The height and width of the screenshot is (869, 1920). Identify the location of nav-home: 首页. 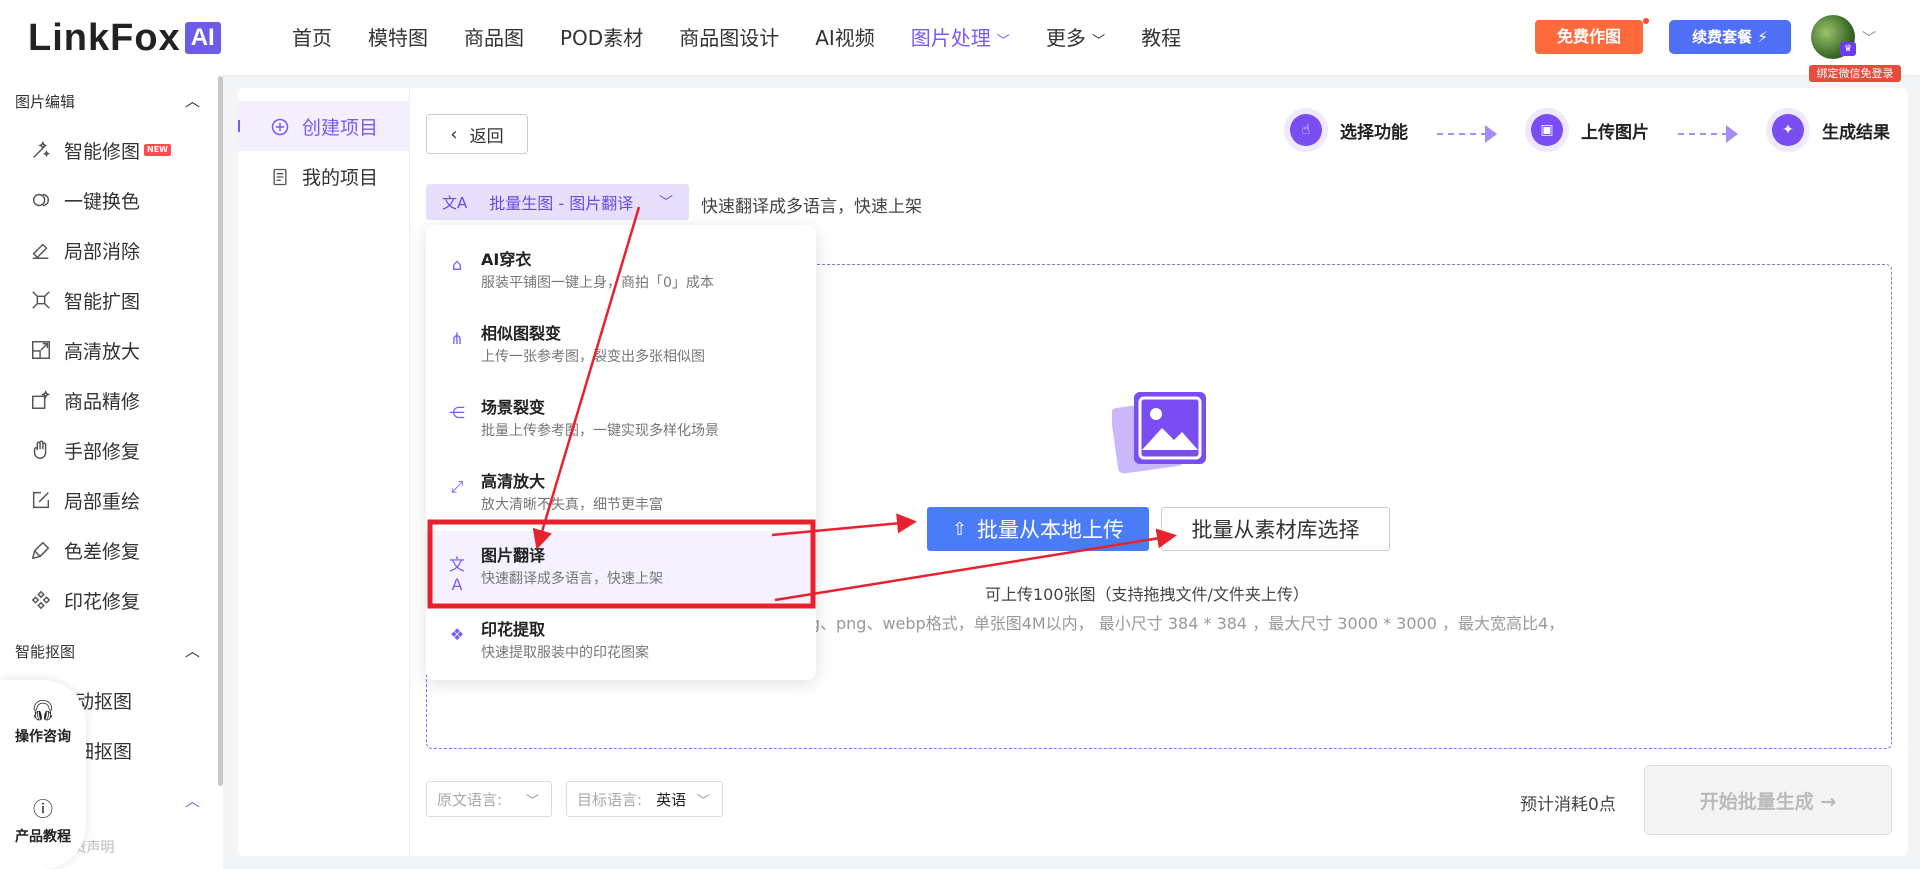
(312, 40).